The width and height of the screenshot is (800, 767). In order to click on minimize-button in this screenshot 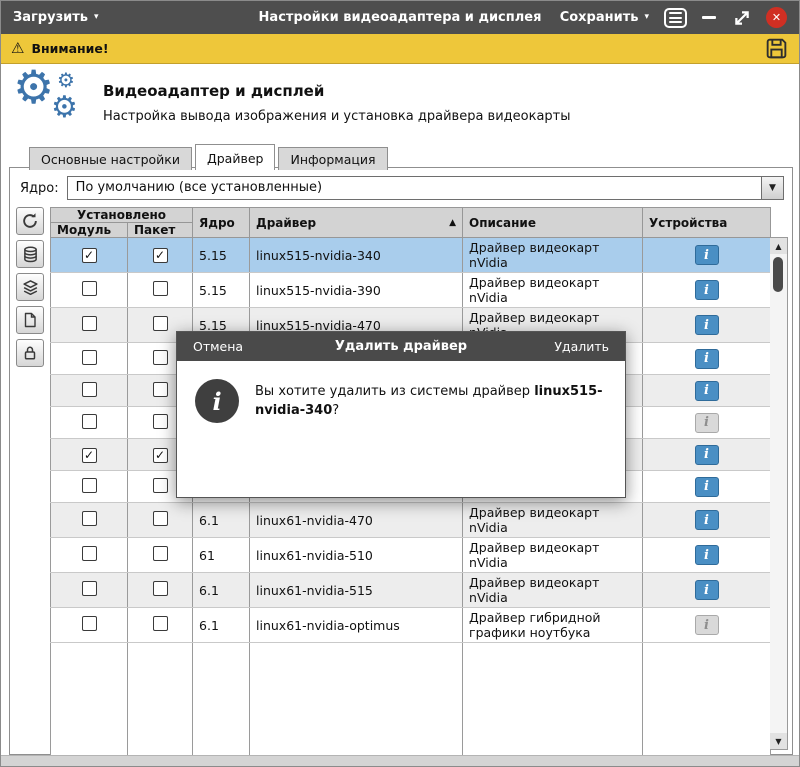, I will do `click(710, 18)`.